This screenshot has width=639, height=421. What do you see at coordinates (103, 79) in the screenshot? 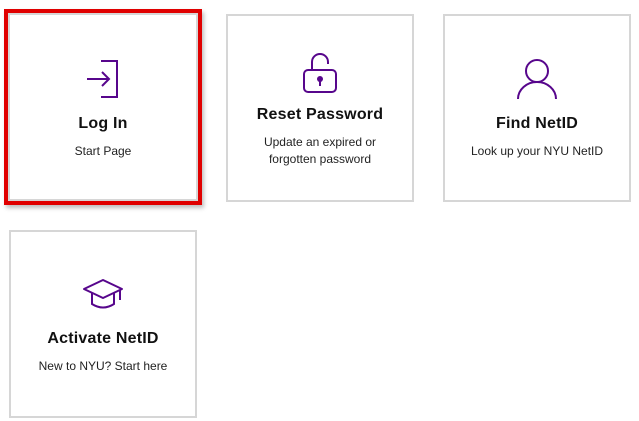
I see `sign-in-arrow-icon` at bounding box center [103, 79].